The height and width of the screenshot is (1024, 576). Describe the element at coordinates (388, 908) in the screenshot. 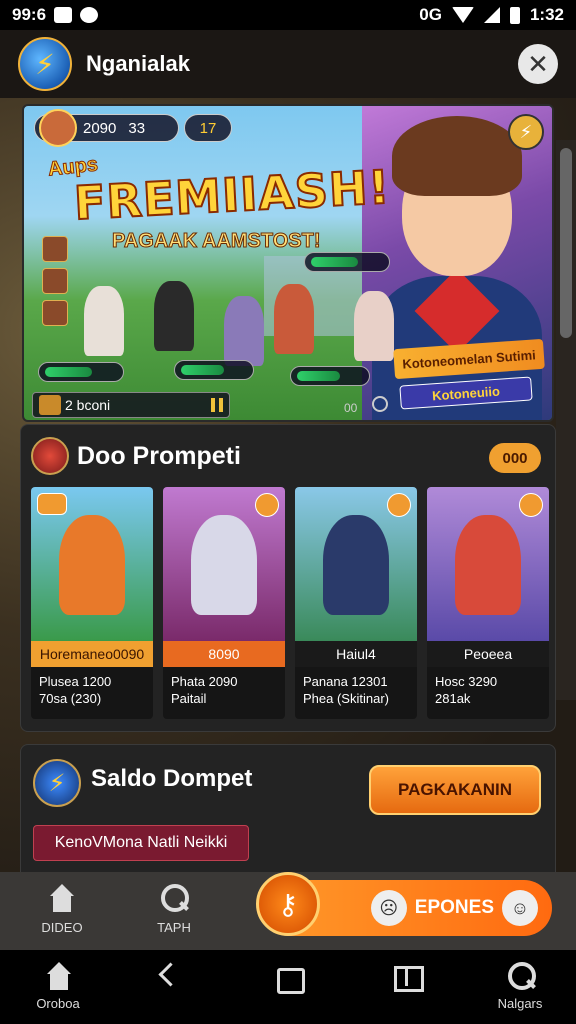

I see `face-icon: ☹` at that location.